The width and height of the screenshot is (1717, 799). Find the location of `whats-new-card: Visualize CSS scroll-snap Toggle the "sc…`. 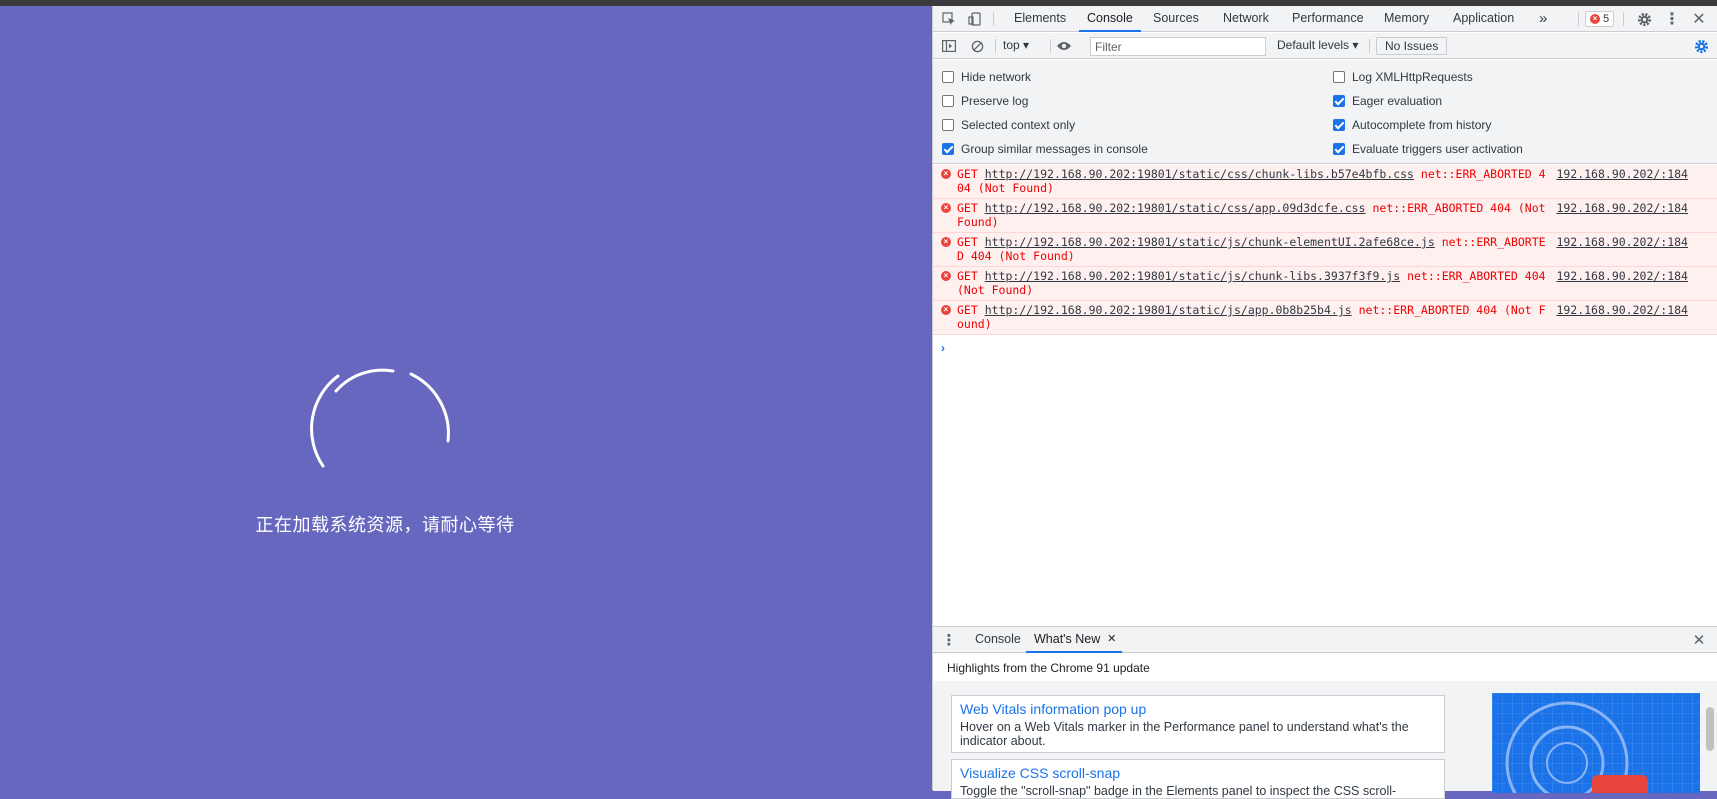

whats-new-card: Visualize CSS scroll-snap Toggle the "sc… is located at coordinates (1198, 779).